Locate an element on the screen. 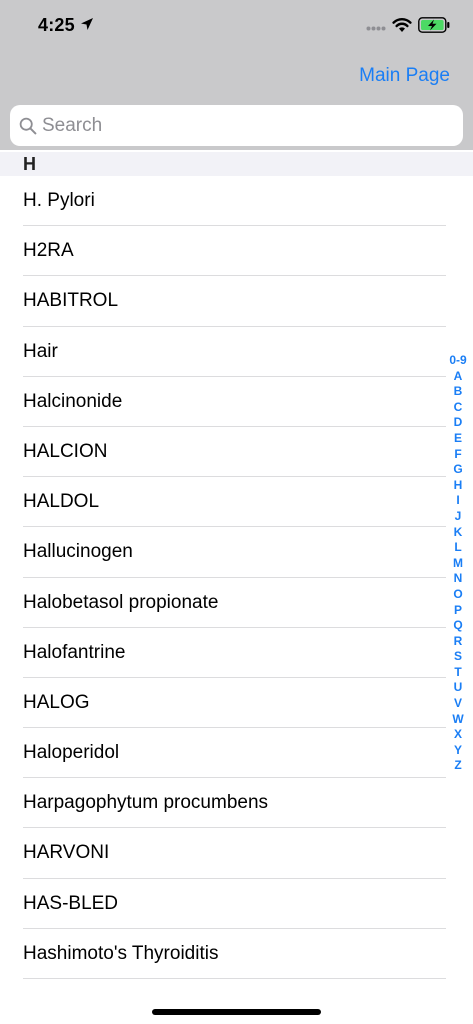 The height and width of the screenshot is (1024, 473). list-item: Hair is located at coordinates (236, 352).